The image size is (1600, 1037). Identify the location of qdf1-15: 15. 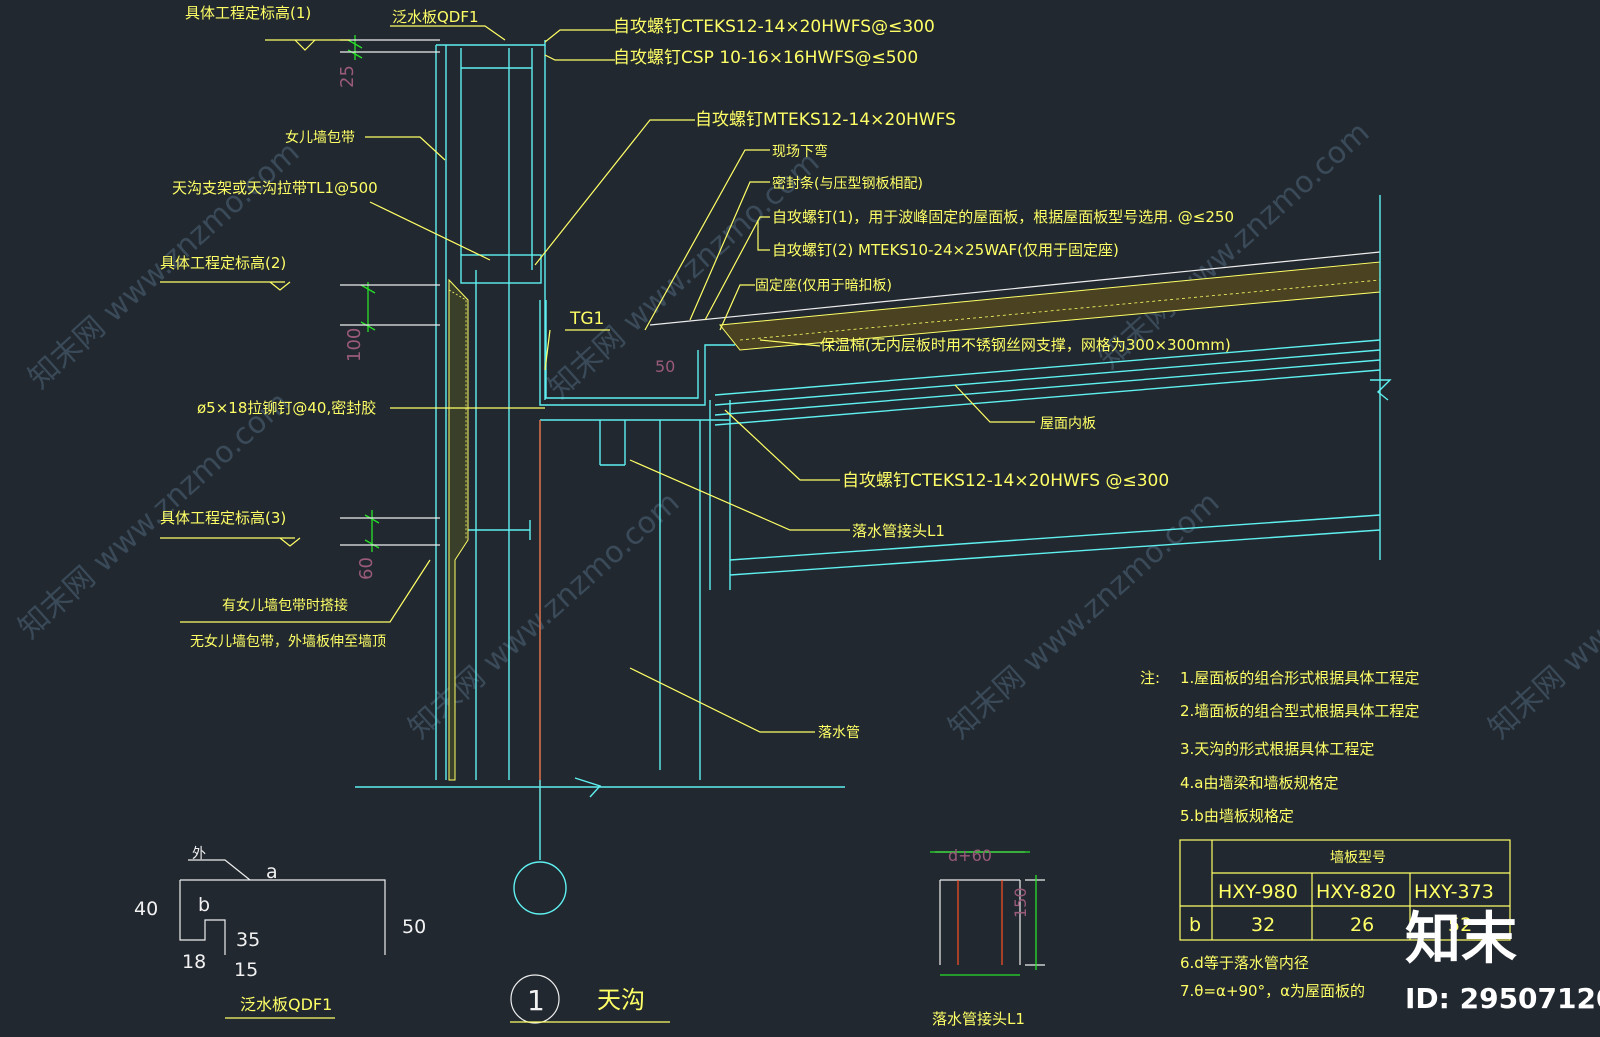
(246, 970).